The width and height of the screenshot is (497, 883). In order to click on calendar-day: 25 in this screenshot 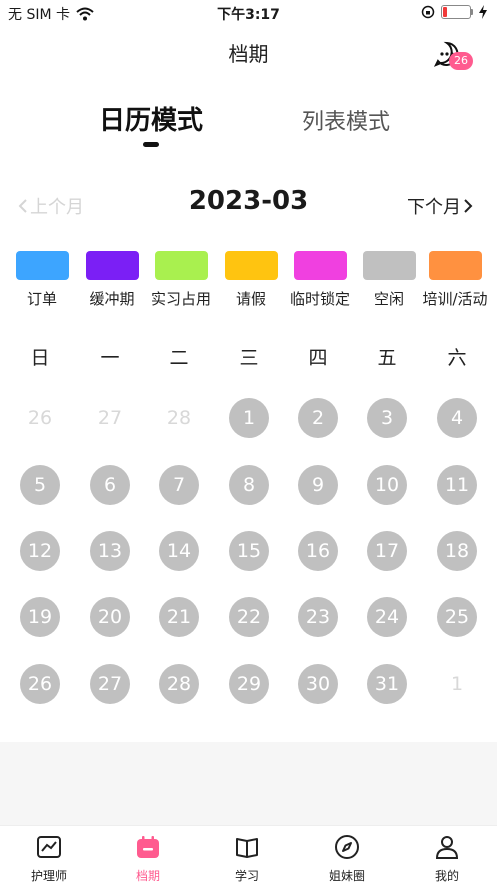, I will do `click(457, 617)`.